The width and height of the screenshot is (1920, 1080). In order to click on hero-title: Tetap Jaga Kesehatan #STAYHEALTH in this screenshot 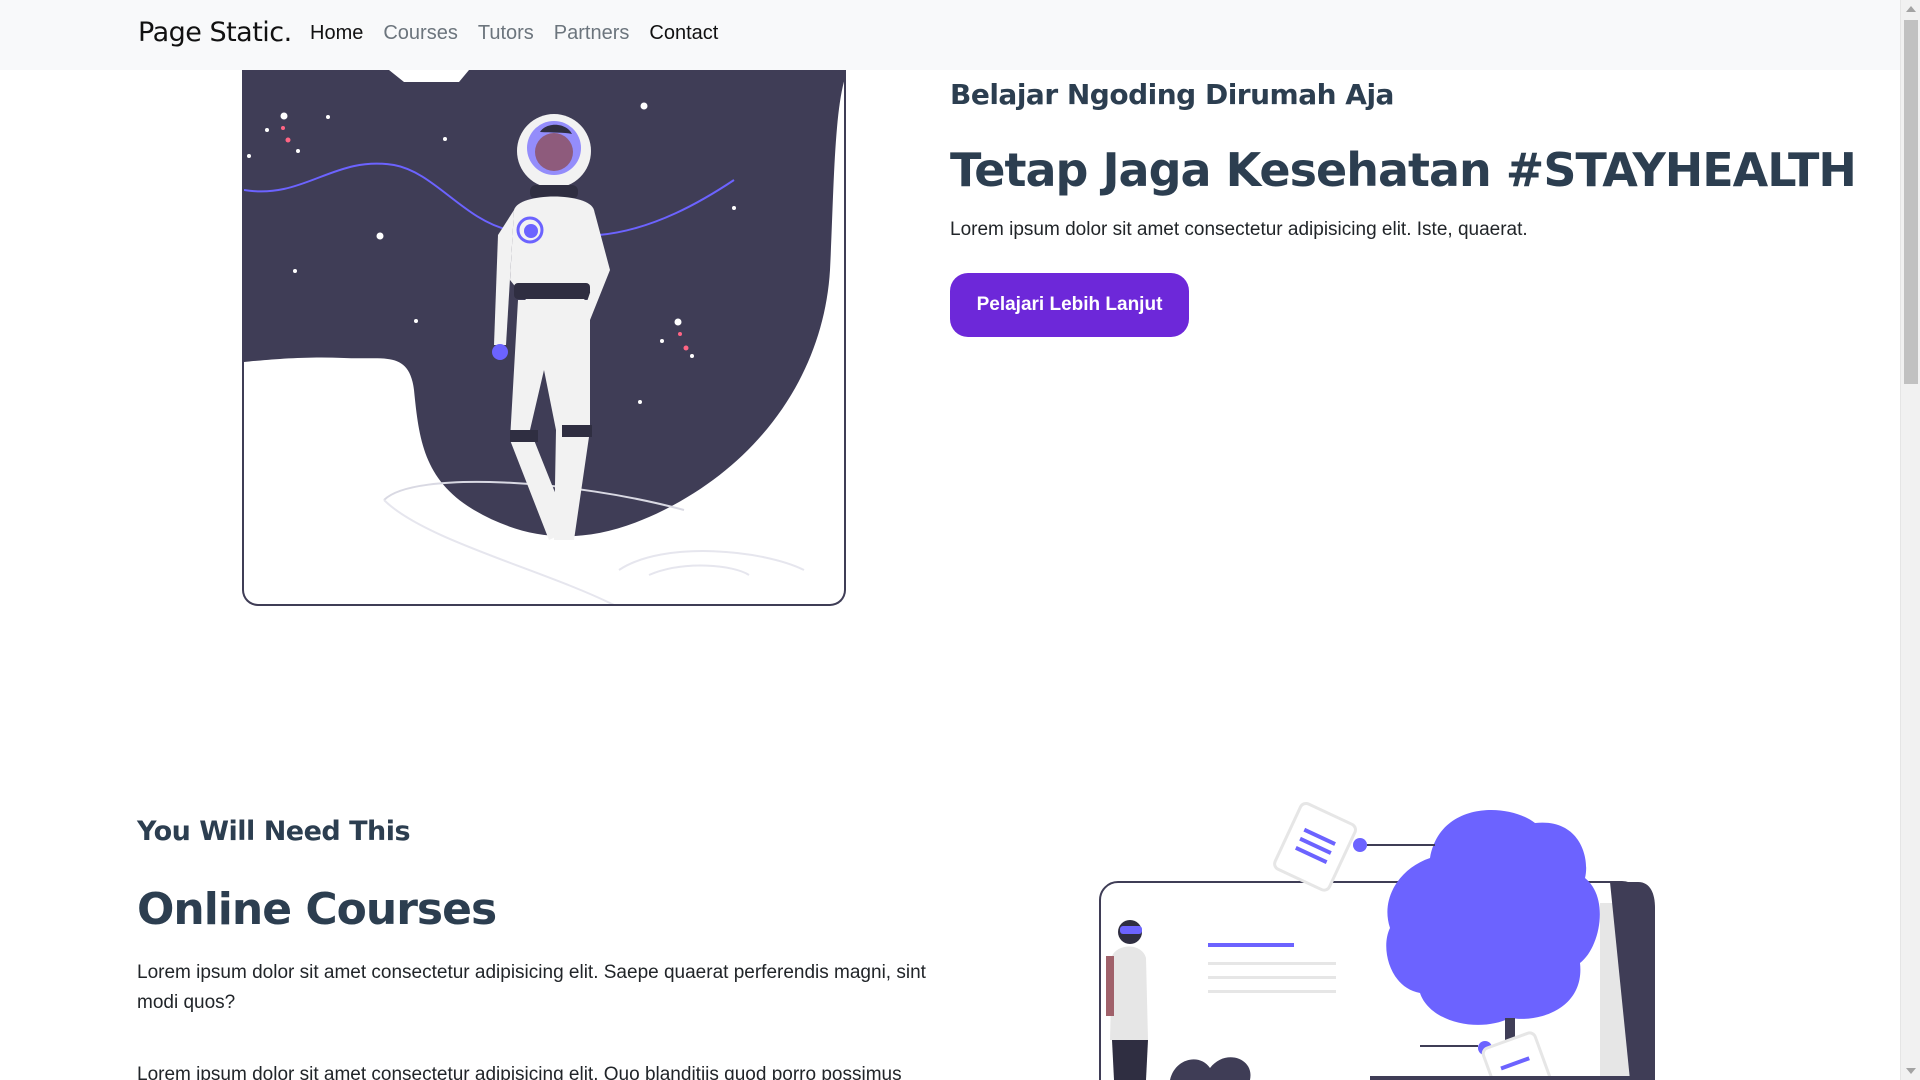, I will do `click(1403, 170)`.